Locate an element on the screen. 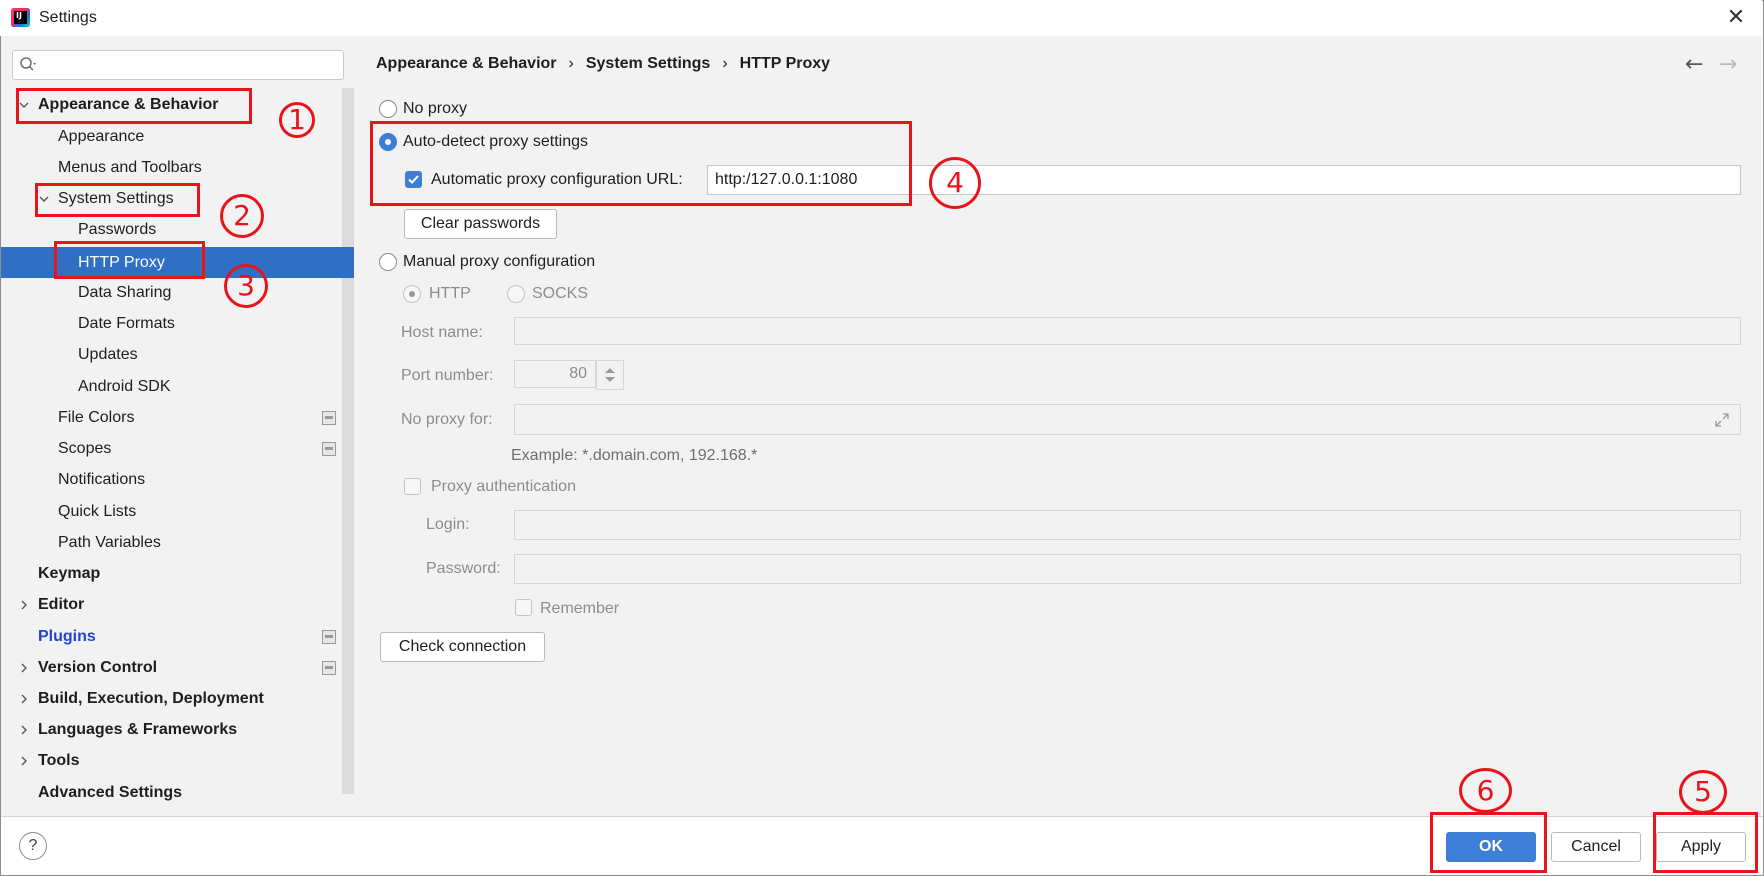 Image resolution: width=1764 pixels, height=876 pixels. annotation-number-2: 2 is located at coordinates (242, 216).